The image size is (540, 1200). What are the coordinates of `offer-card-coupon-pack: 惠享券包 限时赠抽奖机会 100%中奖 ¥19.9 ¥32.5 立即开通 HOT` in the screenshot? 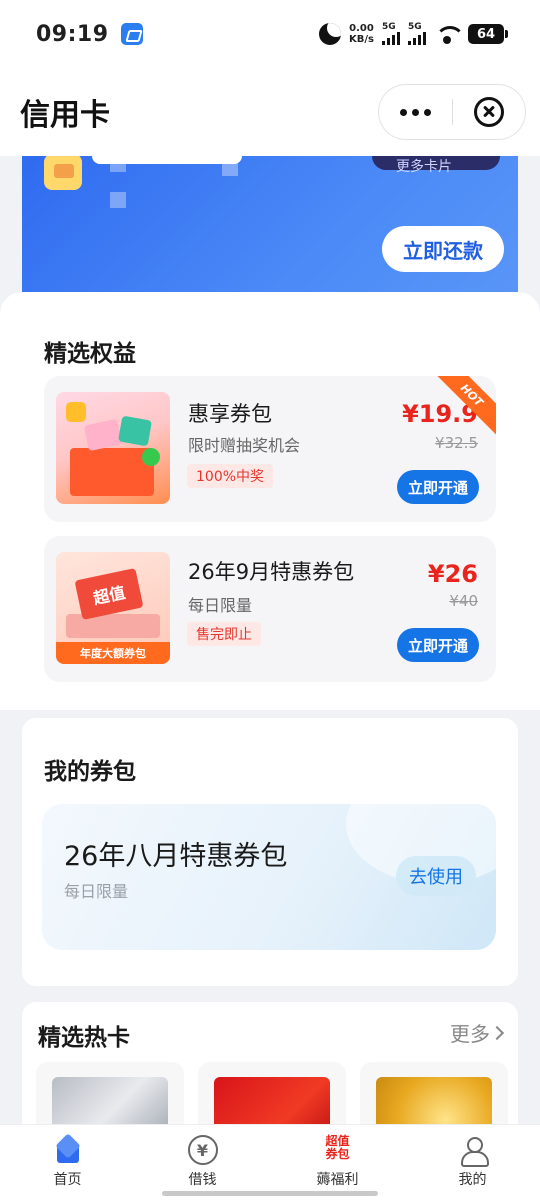 It's located at (270, 449).